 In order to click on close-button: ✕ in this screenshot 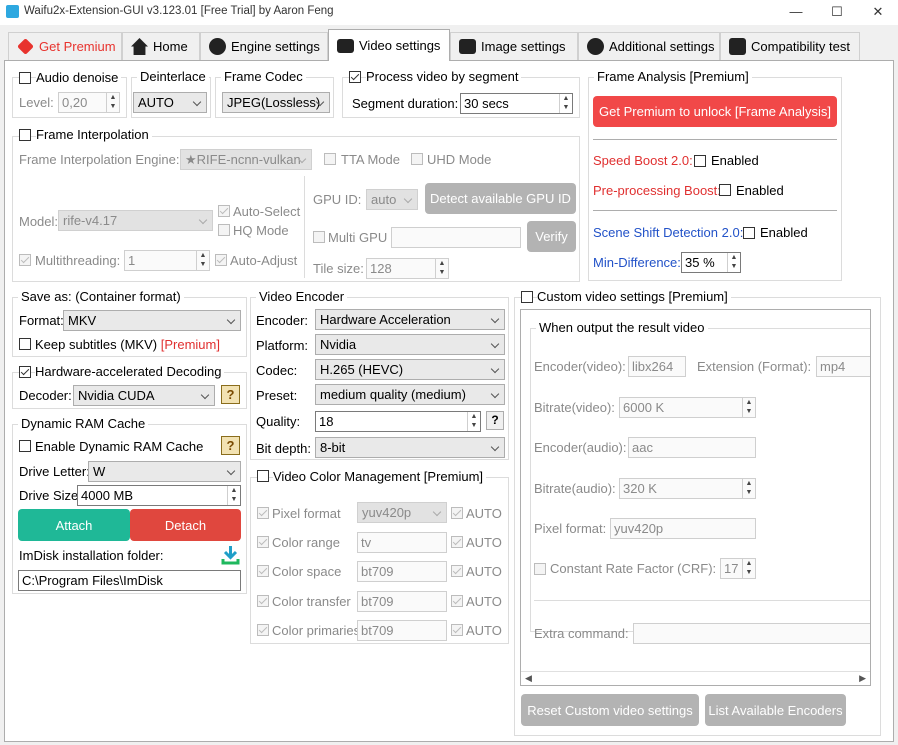, I will do `click(878, 12)`.